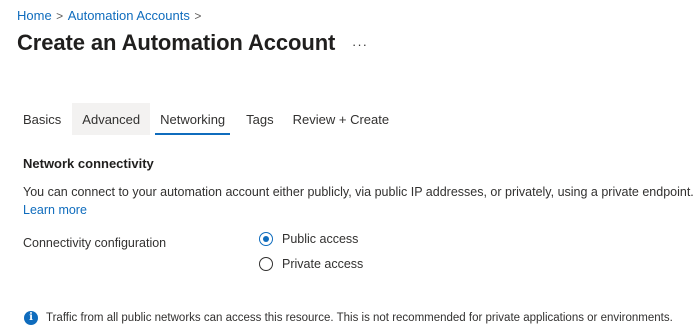 Image resolution: width=695 pixels, height=333 pixels. Describe the element at coordinates (323, 264) in the screenshot. I see `radio-label-private-access: Private access` at that location.